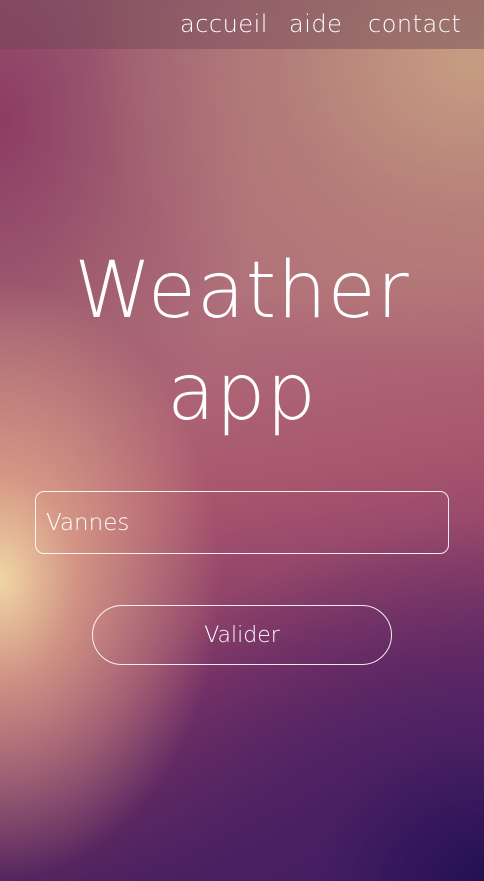 This screenshot has width=484, height=881. What do you see at coordinates (242, 291) in the screenshot?
I see `page-title-line-1: Weather` at bounding box center [242, 291].